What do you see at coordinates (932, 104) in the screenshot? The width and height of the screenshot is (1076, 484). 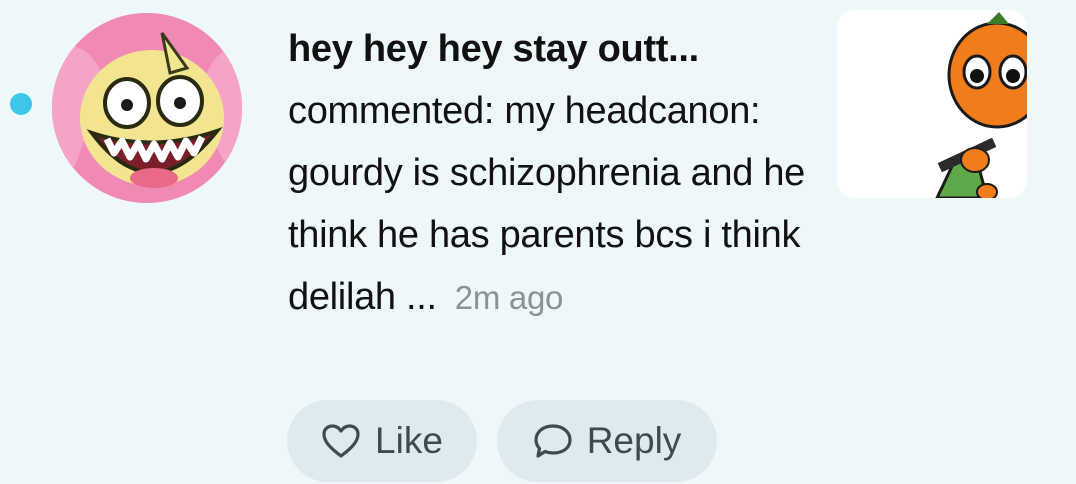 I see `post-thumbnail` at bounding box center [932, 104].